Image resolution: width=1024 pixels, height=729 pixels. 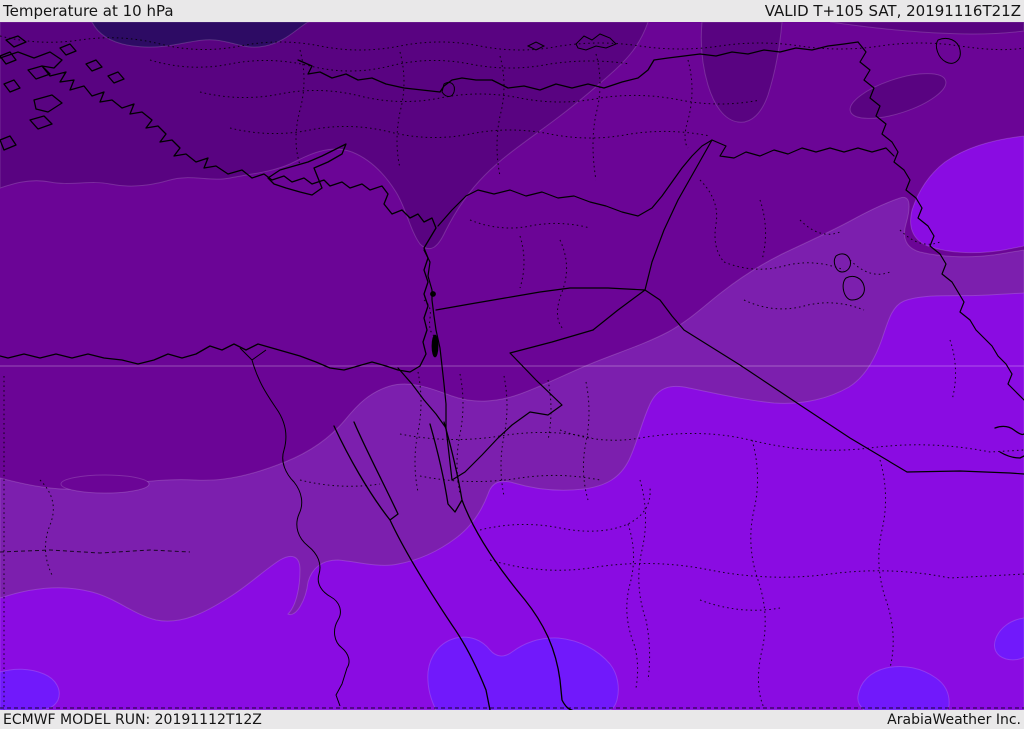 I want to click on sea-of-galilee, so click(x=433, y=294).